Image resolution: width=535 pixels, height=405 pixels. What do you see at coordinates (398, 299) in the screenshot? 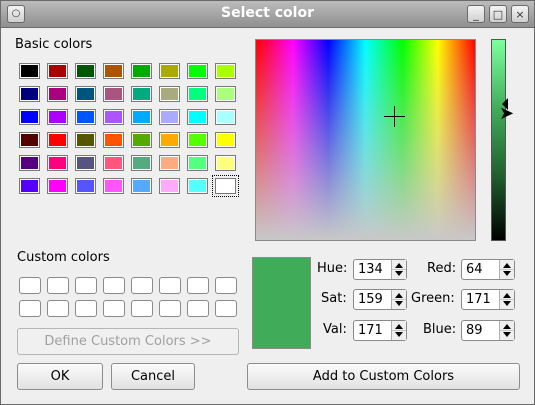
I see `sat-stepper` at bounding box center [398, 299].